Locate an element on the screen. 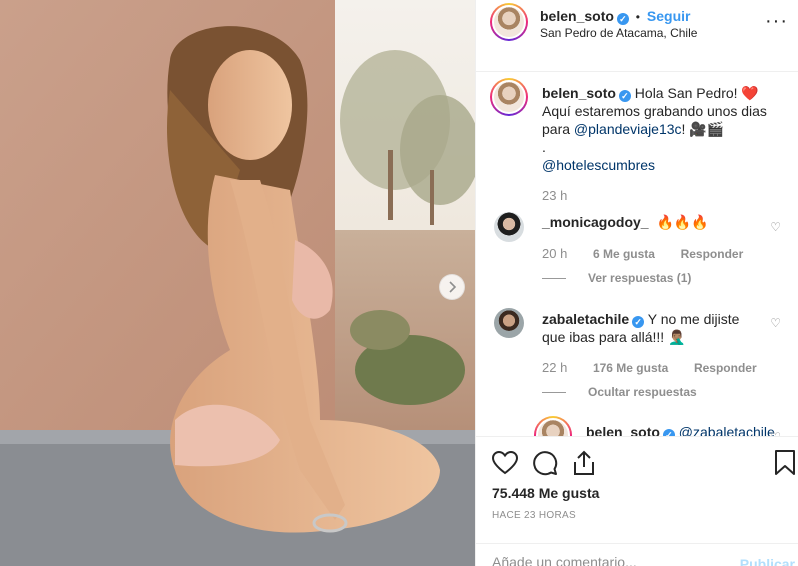 The image size is (798, 566). avatar is located at coordinates (509, 22).